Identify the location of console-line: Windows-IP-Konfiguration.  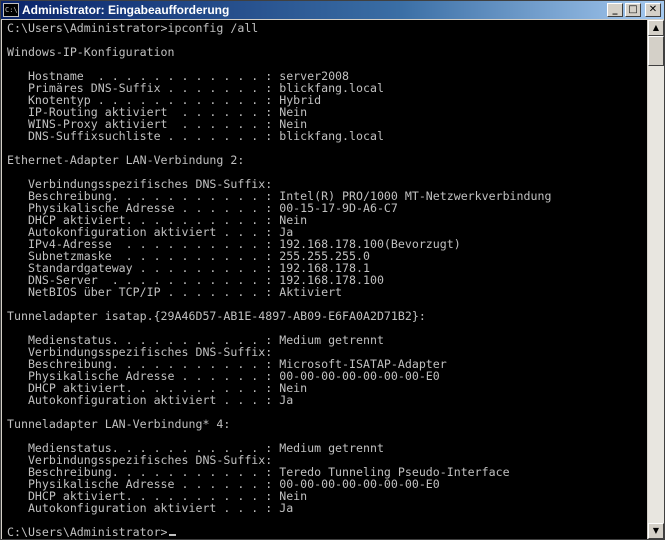
(91, 52).